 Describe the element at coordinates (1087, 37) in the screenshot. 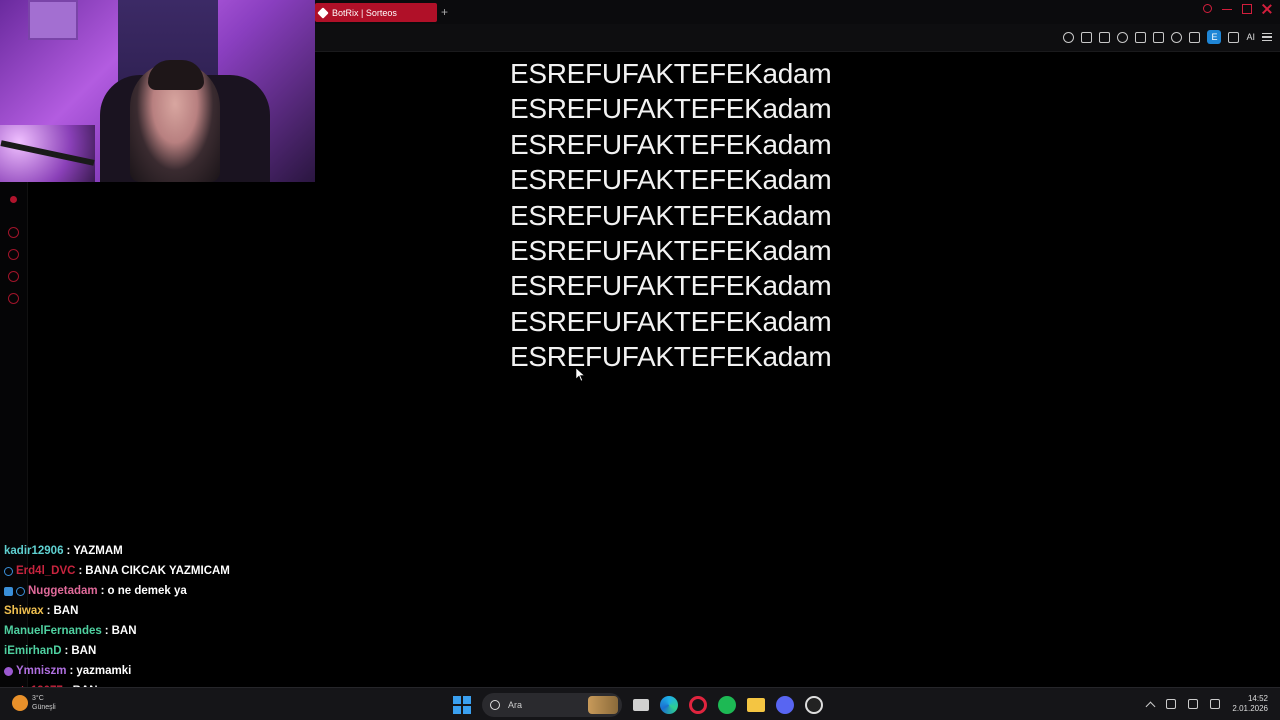

I see `bookmark-pin-icon` at that location.